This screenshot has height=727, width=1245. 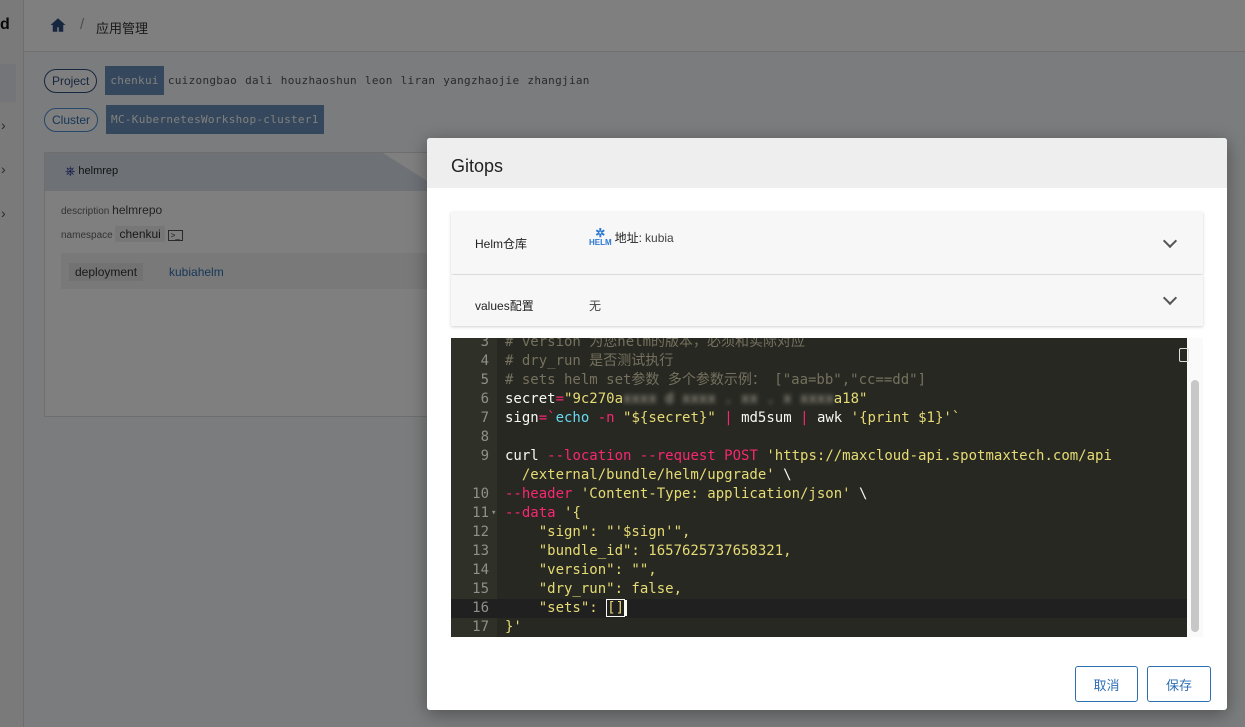 What do you see at coordinates (595, 306) in the screenshot?
I see `values-value: 无` at bounding box center [595, 306].